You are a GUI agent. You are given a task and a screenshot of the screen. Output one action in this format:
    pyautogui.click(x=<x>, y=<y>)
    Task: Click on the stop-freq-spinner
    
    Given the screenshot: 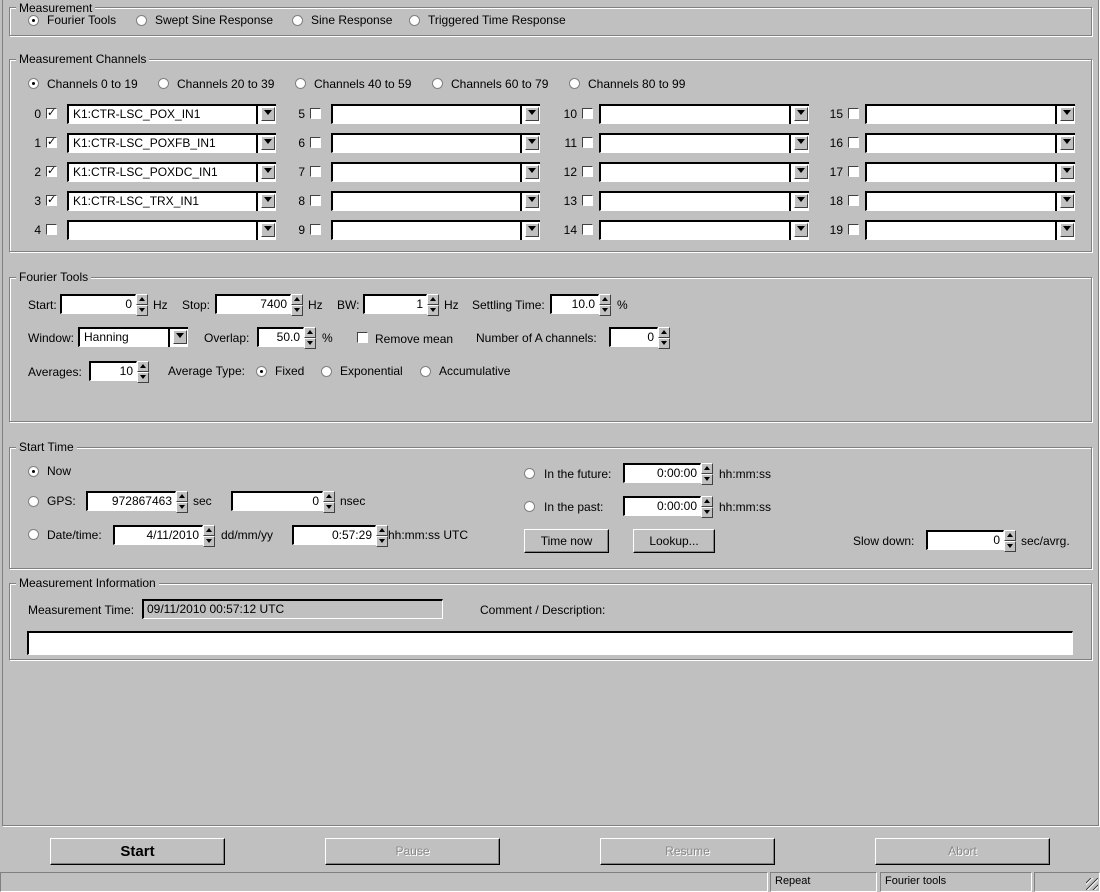 What is the action you would take?
    pyautogui.click(x=297, y=305)
    